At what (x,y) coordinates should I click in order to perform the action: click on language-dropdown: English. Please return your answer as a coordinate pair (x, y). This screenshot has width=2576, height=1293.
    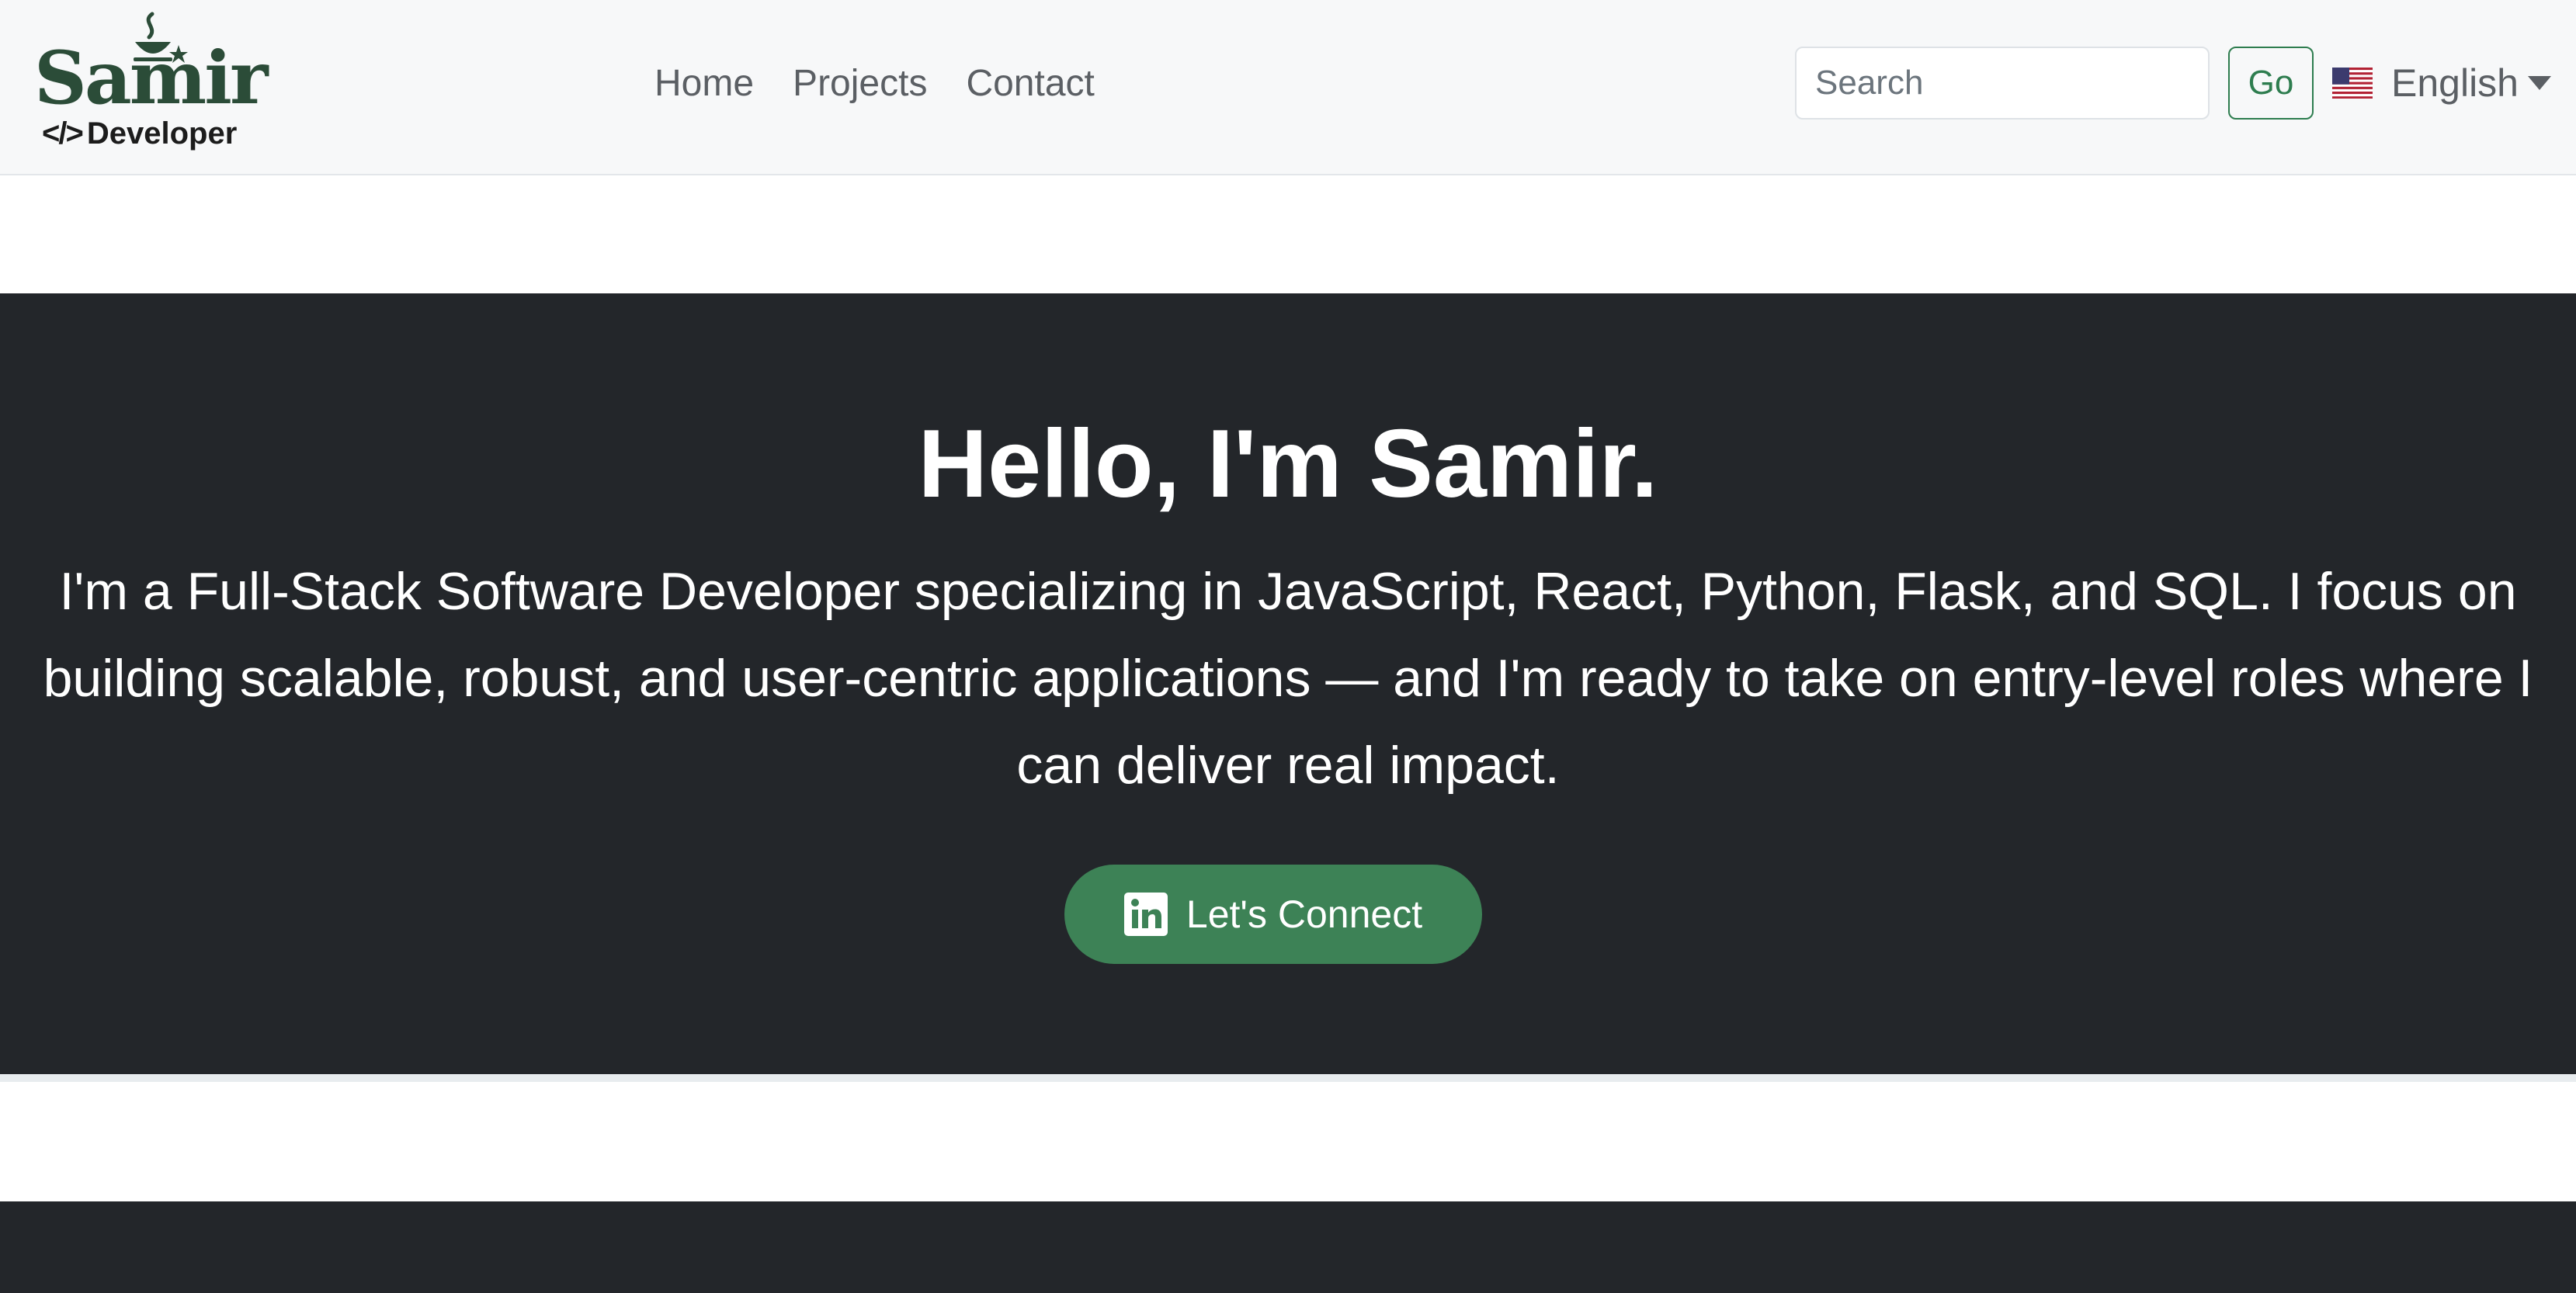
    Looking at the image, I should click on (2441, 83).